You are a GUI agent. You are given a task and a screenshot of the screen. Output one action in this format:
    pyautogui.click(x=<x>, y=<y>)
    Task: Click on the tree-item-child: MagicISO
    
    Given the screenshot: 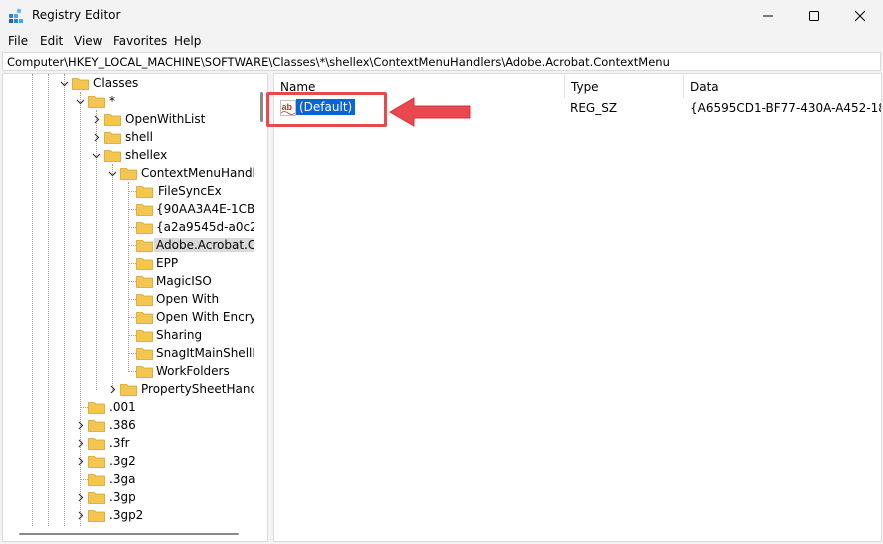 What is the action you would take?
    pyautogui.click(x=128, y=281)
    